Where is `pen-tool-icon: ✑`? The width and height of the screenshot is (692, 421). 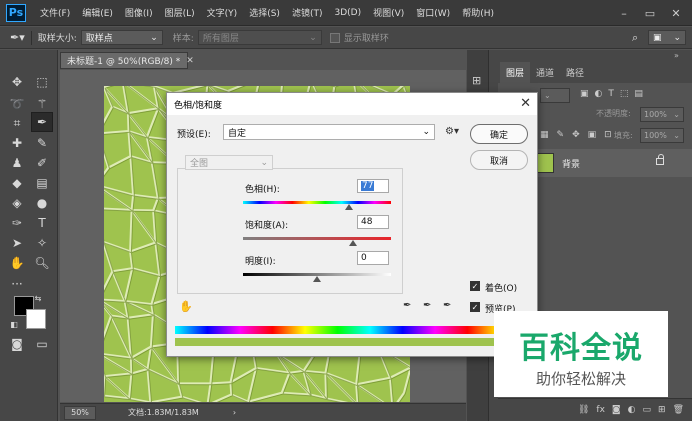
pen-tool-icon: ✑ is located at coordinates (17, 223).